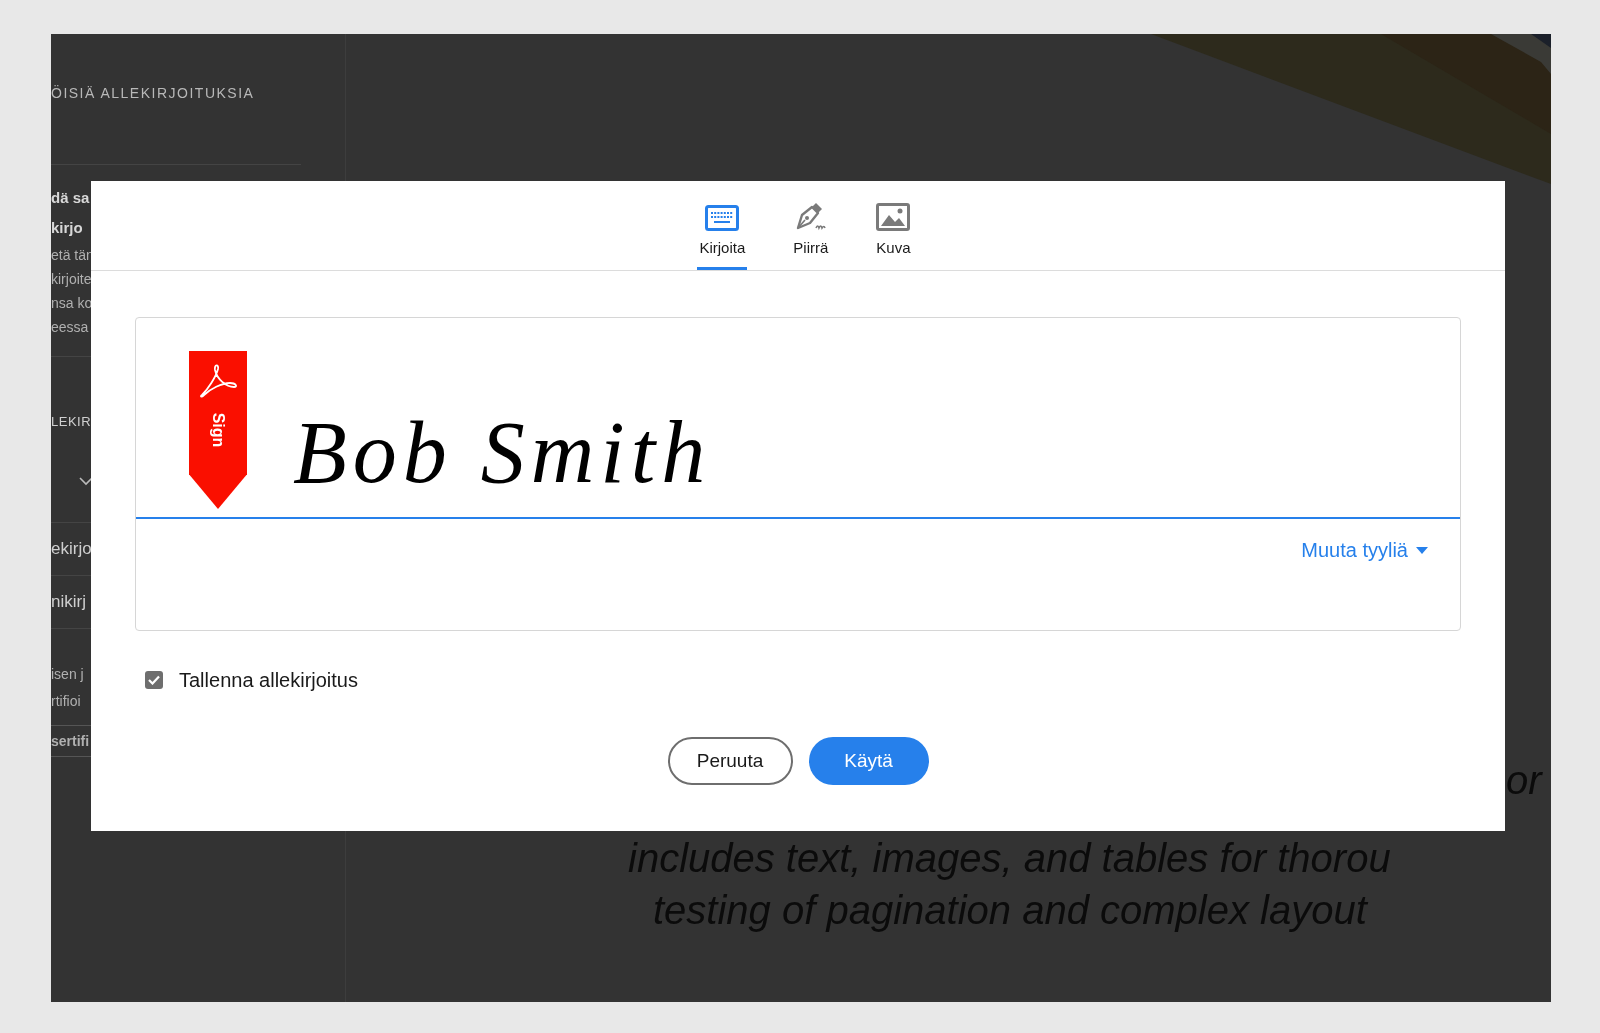 This screenshot has width=1600, height=1033. Describe the element at coordinates (502, 453) in the screenshot. I see `signature-text: Bob Smith` at that location.